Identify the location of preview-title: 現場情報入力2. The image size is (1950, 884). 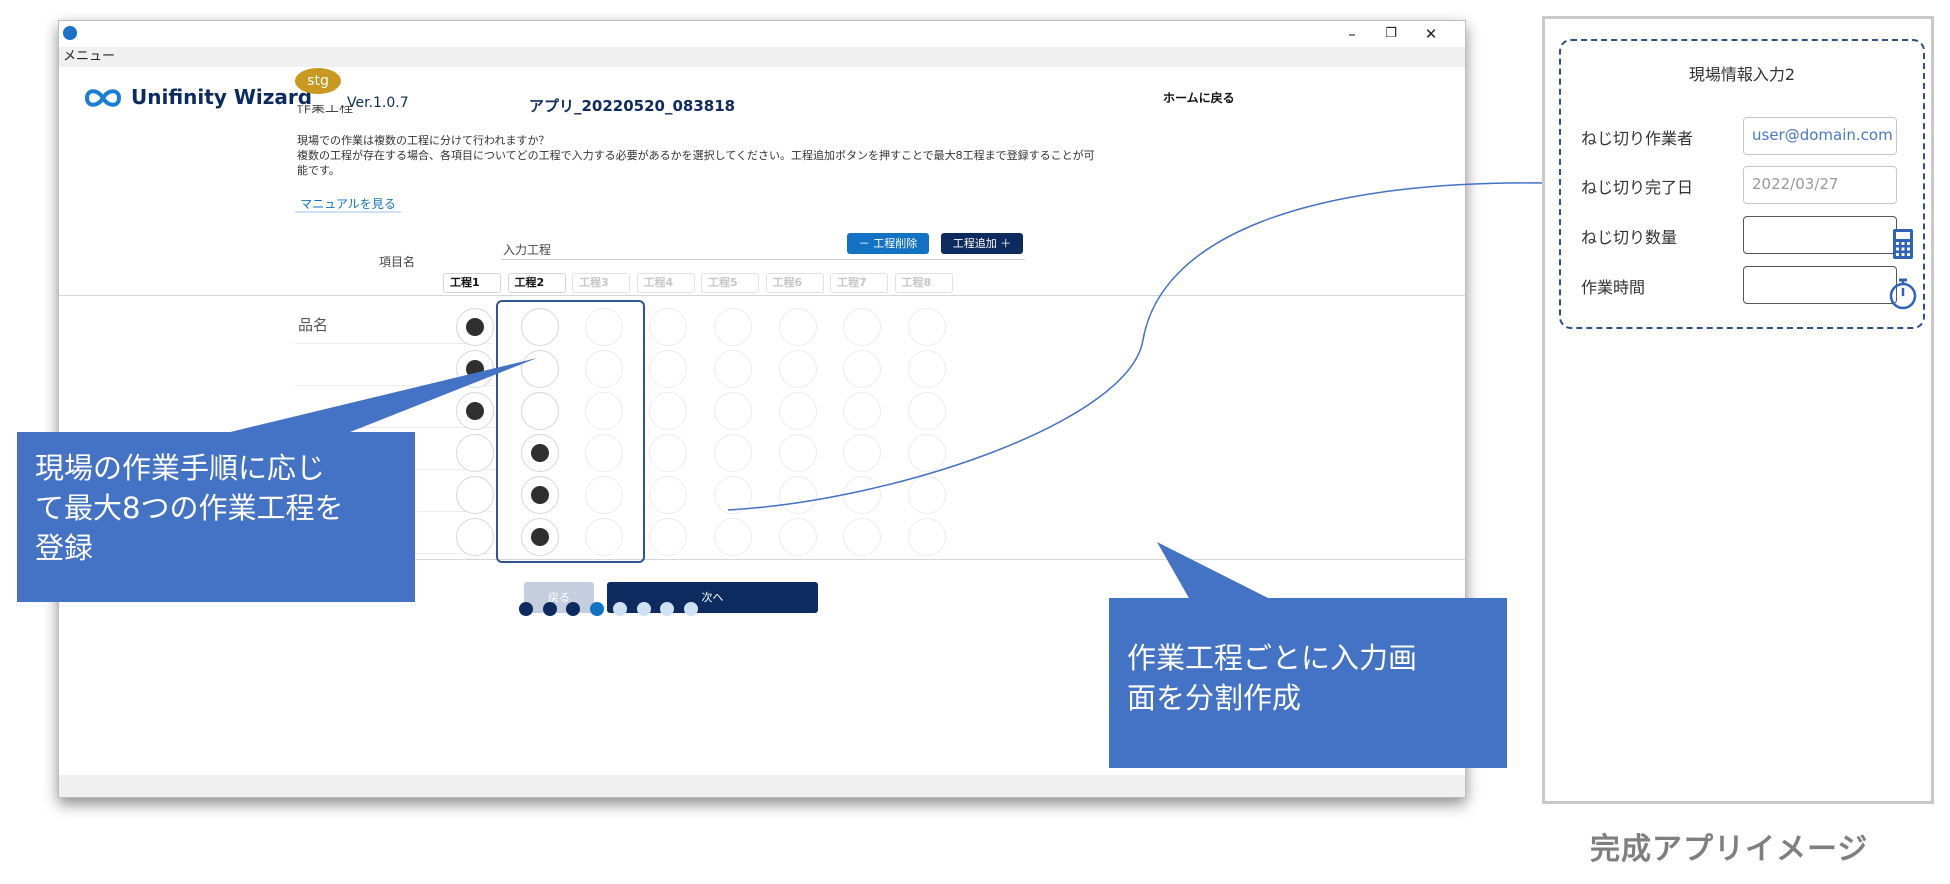
(1742, 74).